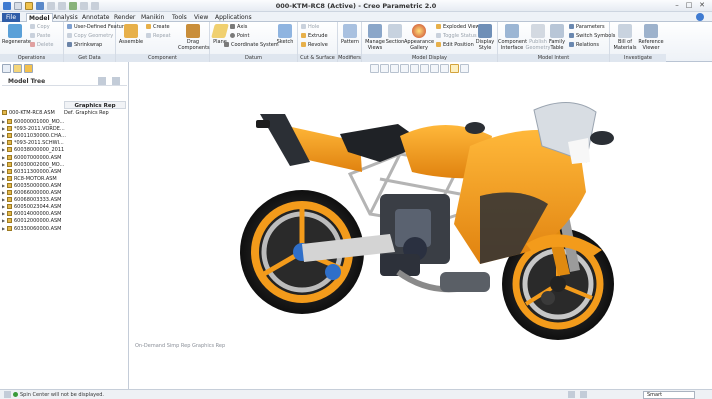 This screenshot has height=399, width=712. Describe the element at coordinates (32, 220) in the screenshot. I see `tree-item: ▶ 60012000000.ASM` at that location.